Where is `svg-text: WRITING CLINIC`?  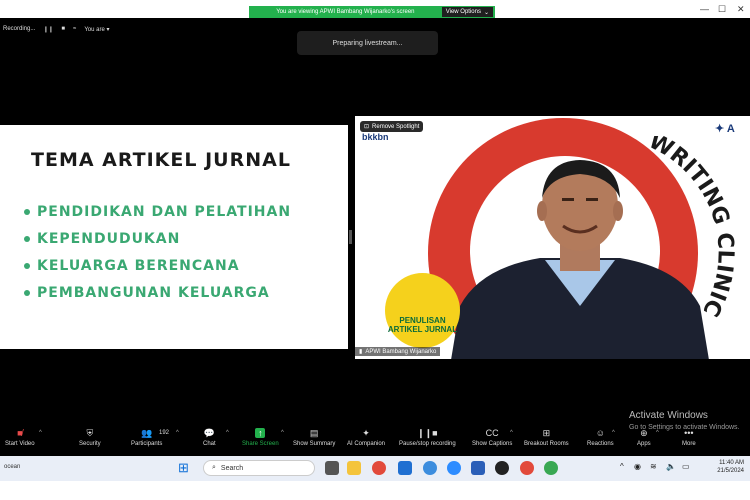
svg-text: WRITING CLINIC is located at coordinates (690, 228).